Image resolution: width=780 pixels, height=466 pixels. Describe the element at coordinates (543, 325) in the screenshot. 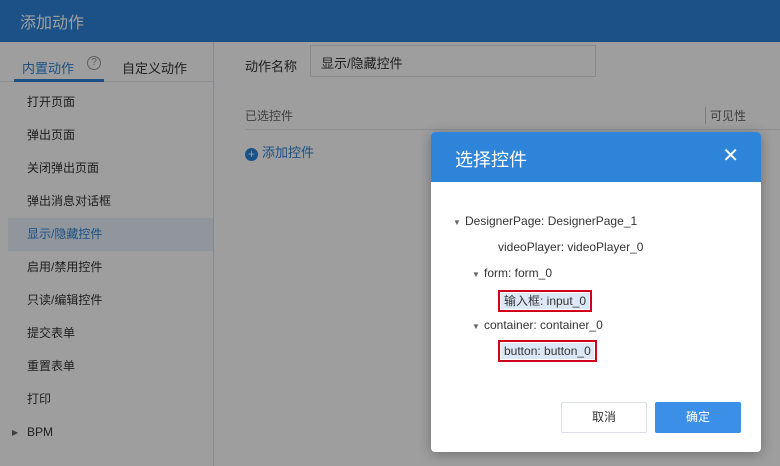

I see `tree-node-label: container: container_0` at that location.